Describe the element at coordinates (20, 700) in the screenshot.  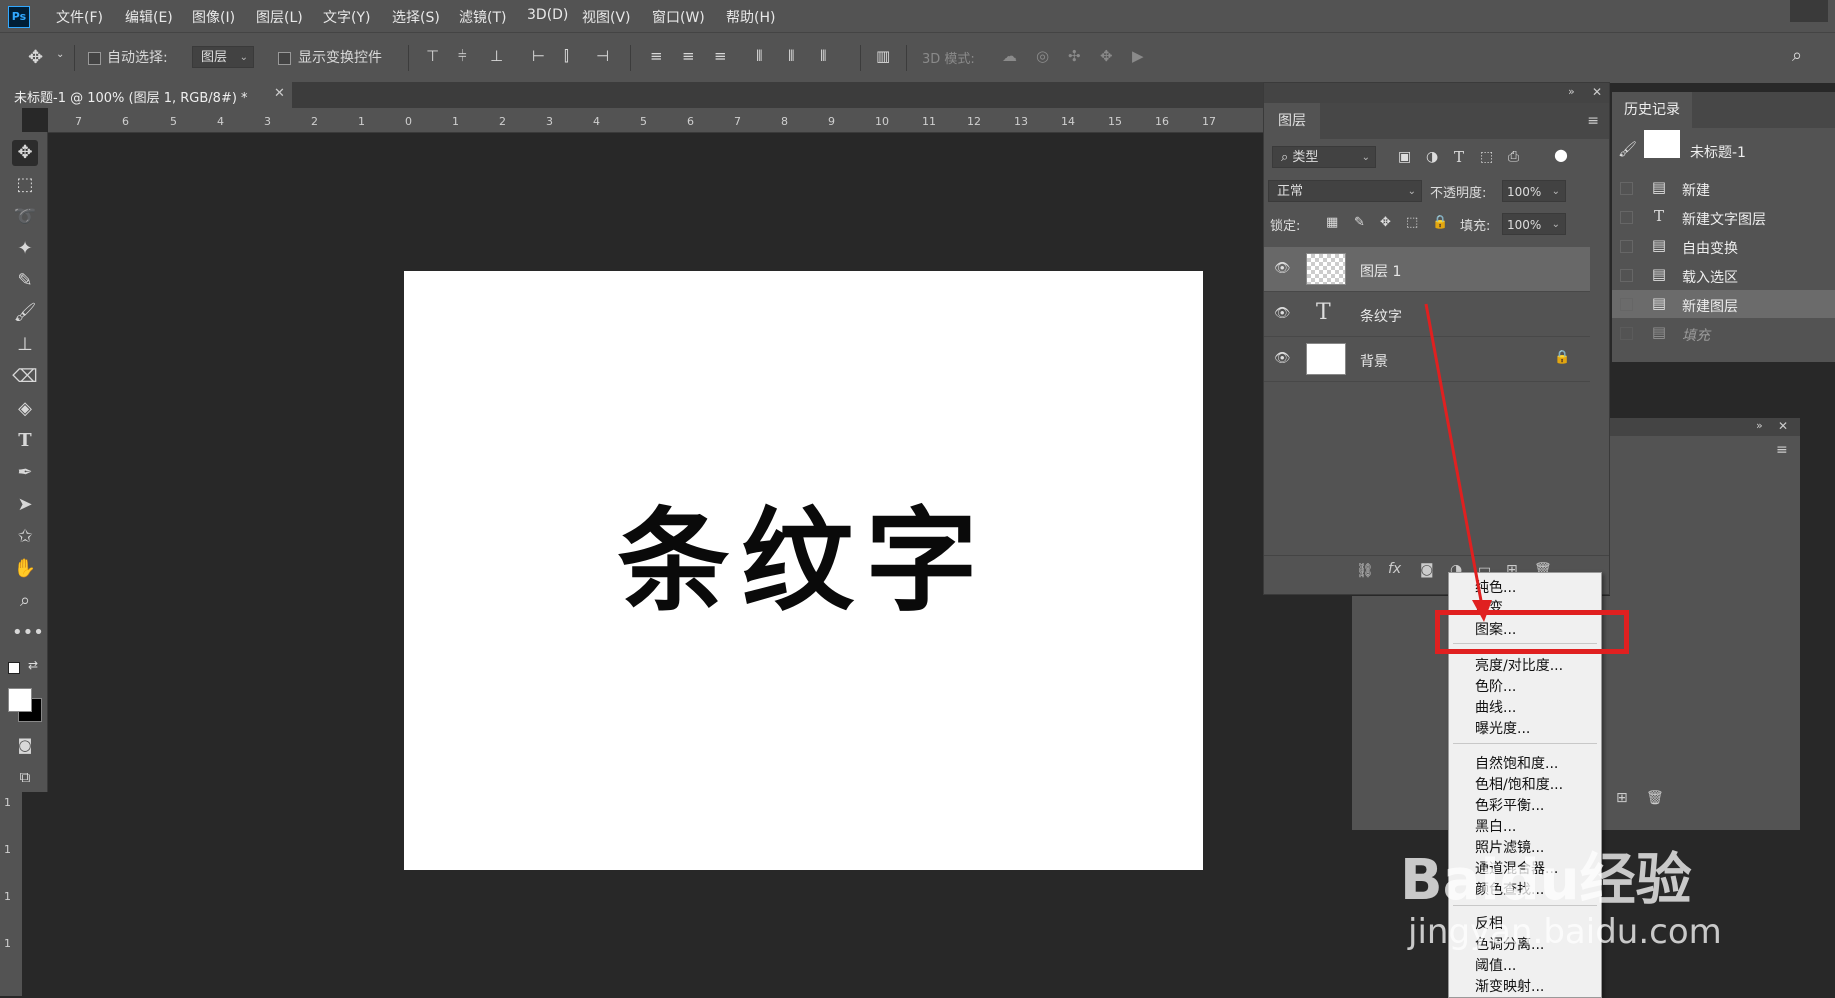
I see `foreground-color-swatch` at that location.